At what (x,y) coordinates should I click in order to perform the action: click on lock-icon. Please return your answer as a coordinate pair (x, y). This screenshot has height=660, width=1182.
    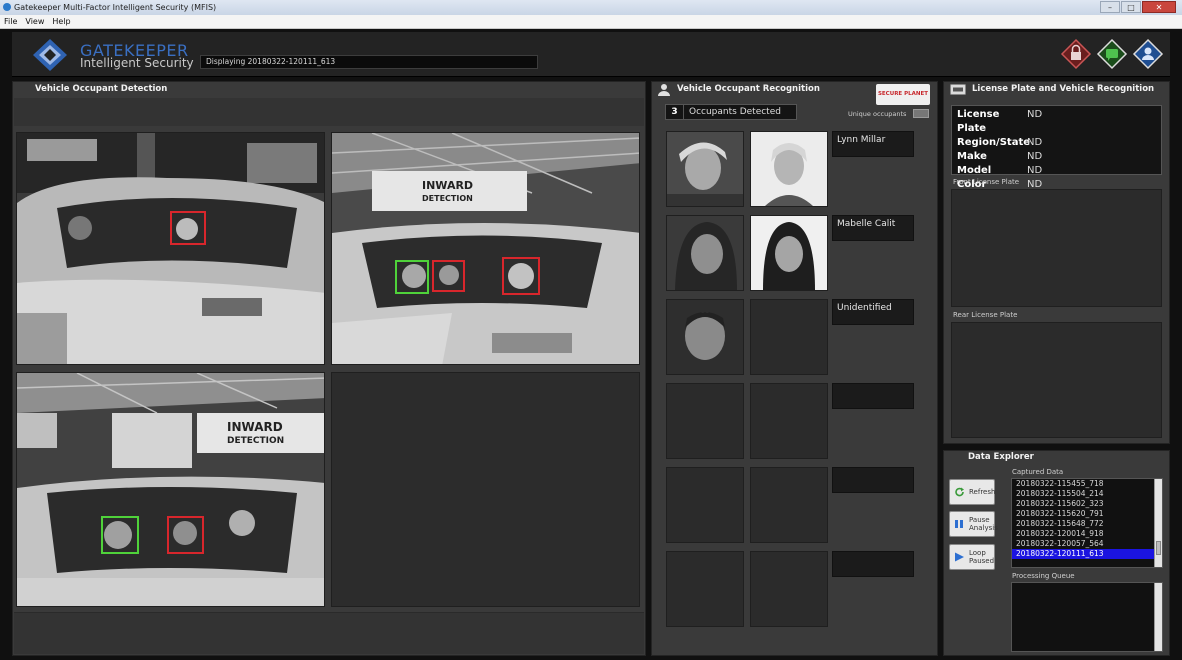
    Looking at the image, I should click on (1076, 54).